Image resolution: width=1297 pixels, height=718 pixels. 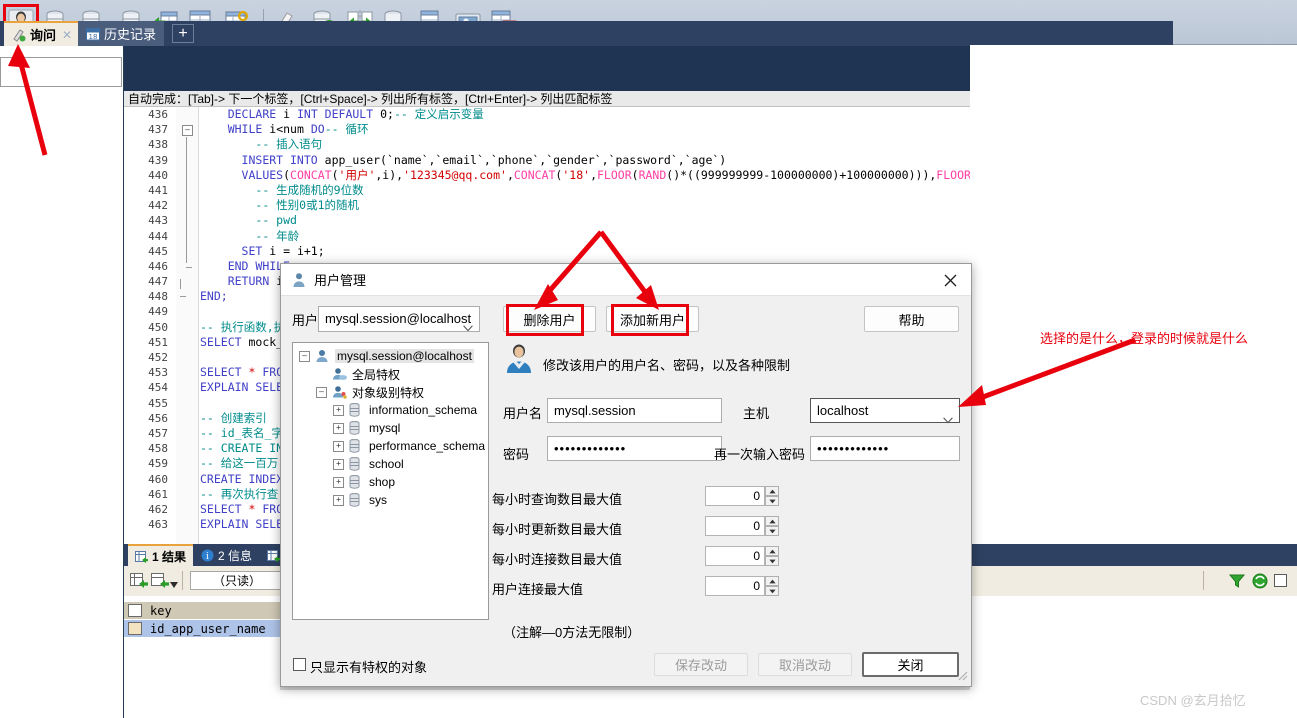 I want to click on tree-node-sys: + sys, so click(x=360, y=500).